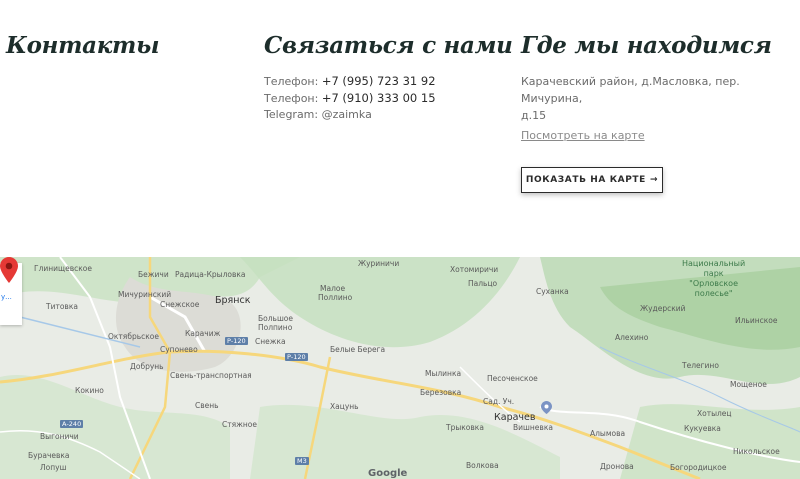 The width and height of the screenshot is (800, 479). Describe the element at coordinates (379, 263) in the screenshot. I see `map-label: Журиничи` at that location.